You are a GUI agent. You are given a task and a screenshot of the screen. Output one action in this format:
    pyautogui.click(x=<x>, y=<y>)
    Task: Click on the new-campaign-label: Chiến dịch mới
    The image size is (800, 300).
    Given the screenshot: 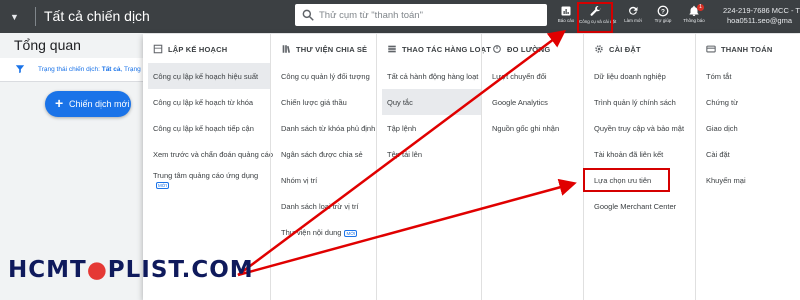 What is the action you would take?
    pyautogui.click(x=99, y=104)
    